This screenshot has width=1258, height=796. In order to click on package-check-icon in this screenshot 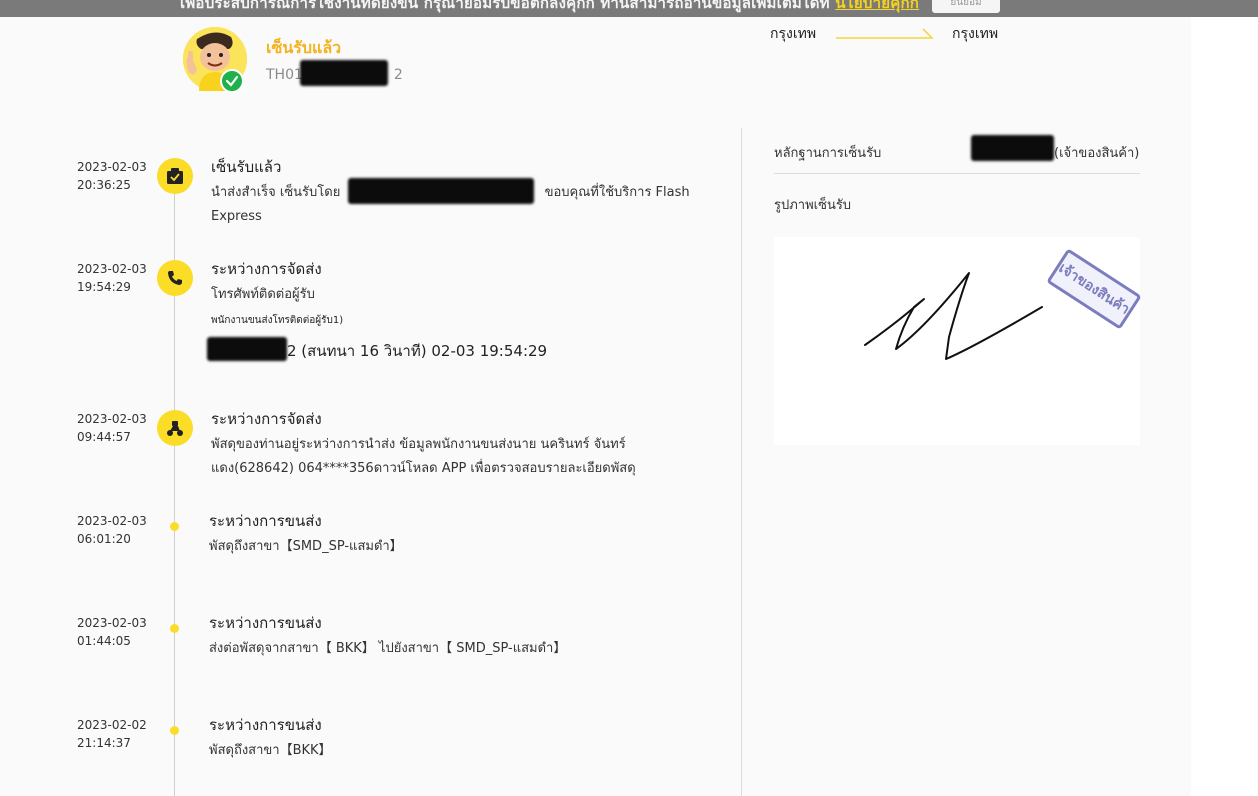, I will do `click(175, 176)`.